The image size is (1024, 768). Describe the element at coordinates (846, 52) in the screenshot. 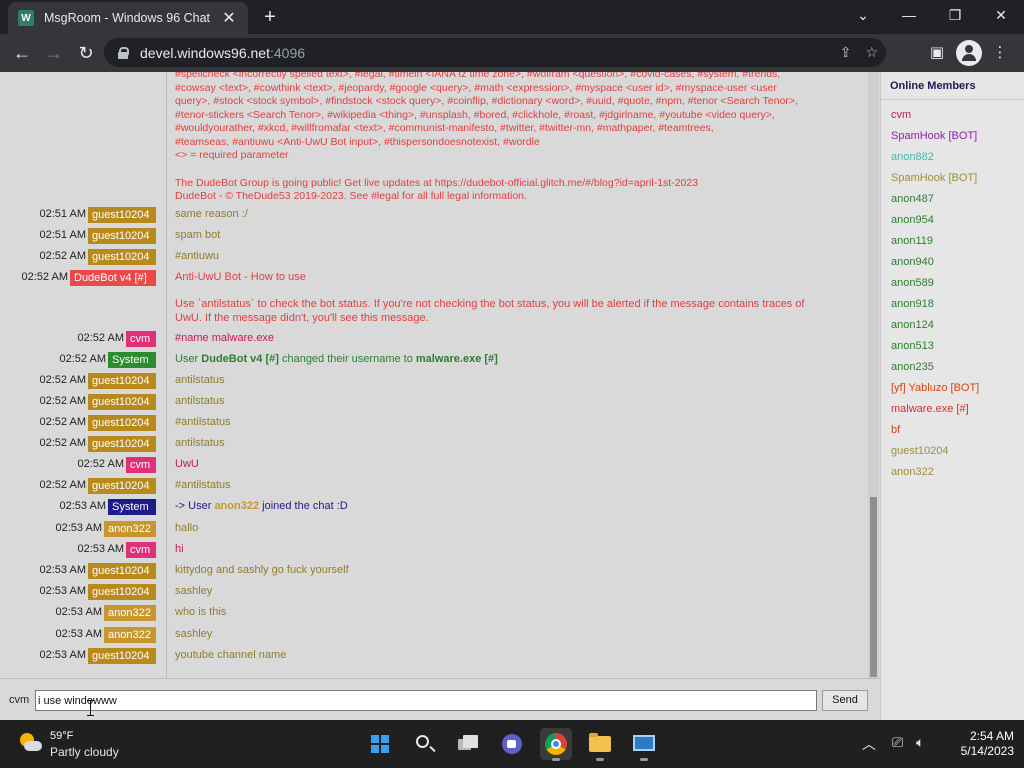

I see `share-icon: ⇪` at that location.